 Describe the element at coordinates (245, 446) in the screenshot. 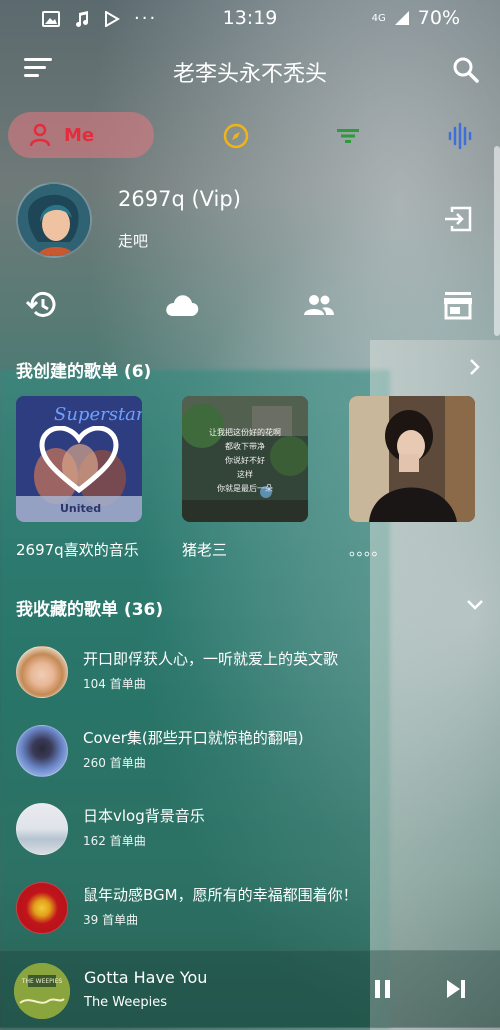

I see `cover-lyric-line: 都收下带净` at that location.